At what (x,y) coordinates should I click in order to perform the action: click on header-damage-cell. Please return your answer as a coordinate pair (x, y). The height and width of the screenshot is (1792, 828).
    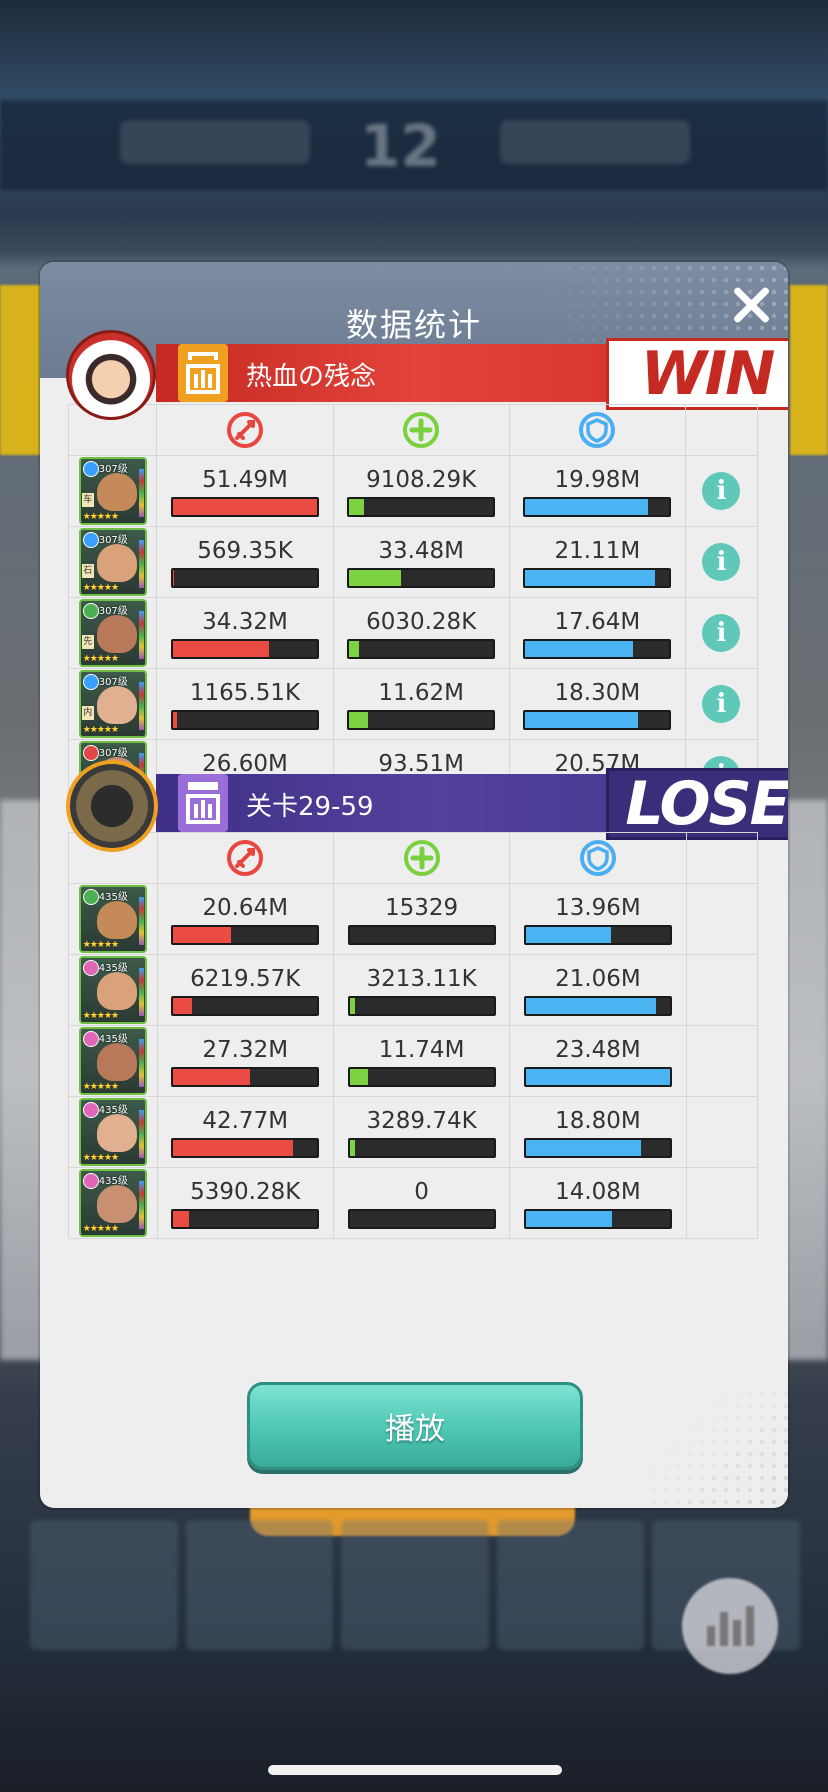
    Looking at the image, I should click on (245, 858).